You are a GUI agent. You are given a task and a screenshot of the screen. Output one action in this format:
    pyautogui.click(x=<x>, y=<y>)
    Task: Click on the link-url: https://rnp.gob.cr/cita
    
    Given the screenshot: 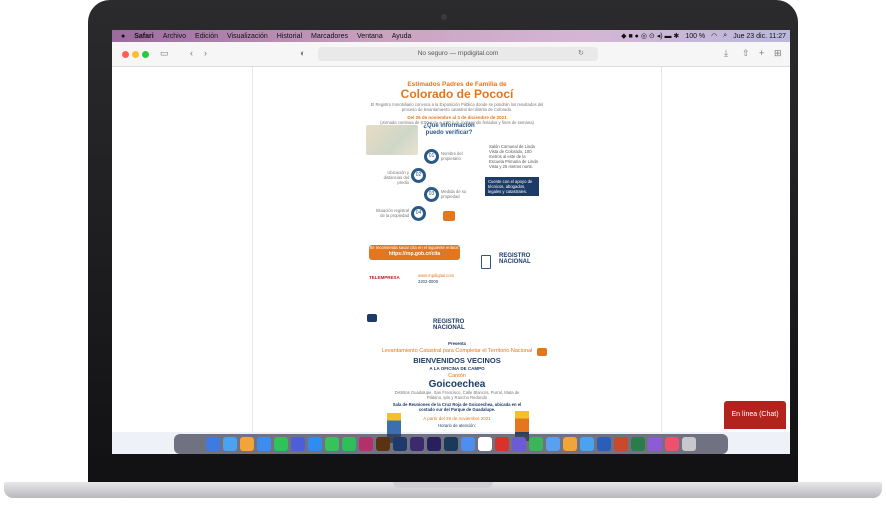 What is the action you would take?
    pyautogui.click(x=414, y=254)
    